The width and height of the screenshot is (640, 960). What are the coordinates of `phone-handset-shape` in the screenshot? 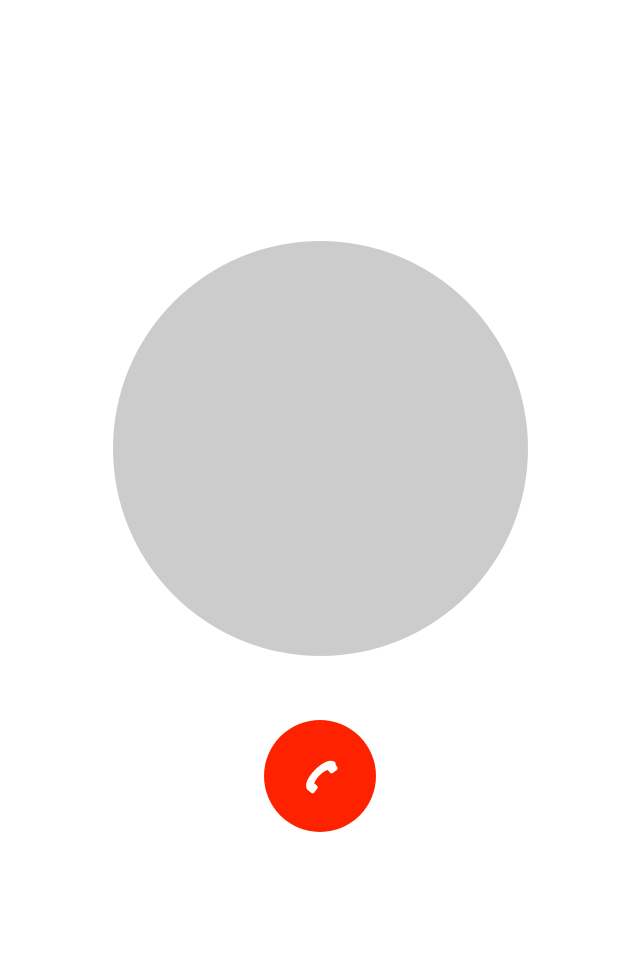 It's located at (322, 777).